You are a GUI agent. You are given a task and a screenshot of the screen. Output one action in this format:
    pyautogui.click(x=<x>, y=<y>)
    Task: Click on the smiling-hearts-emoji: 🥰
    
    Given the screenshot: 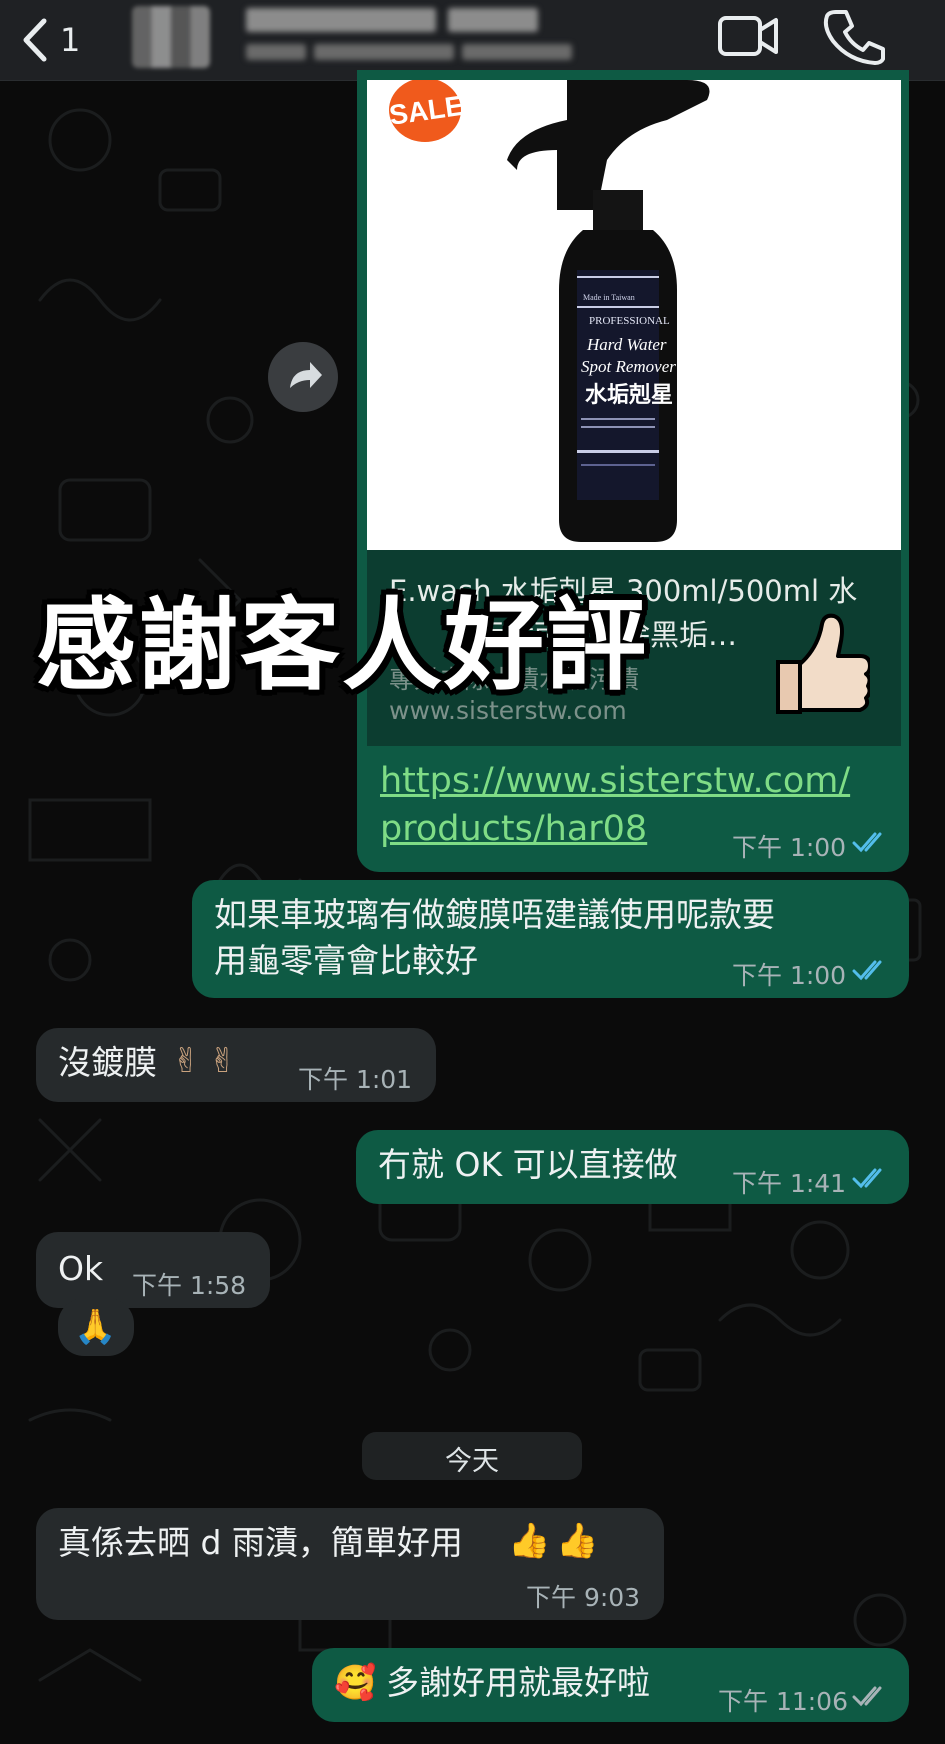 What is the action you would take?
    pyautogui.click(x=355, y=1683)
    